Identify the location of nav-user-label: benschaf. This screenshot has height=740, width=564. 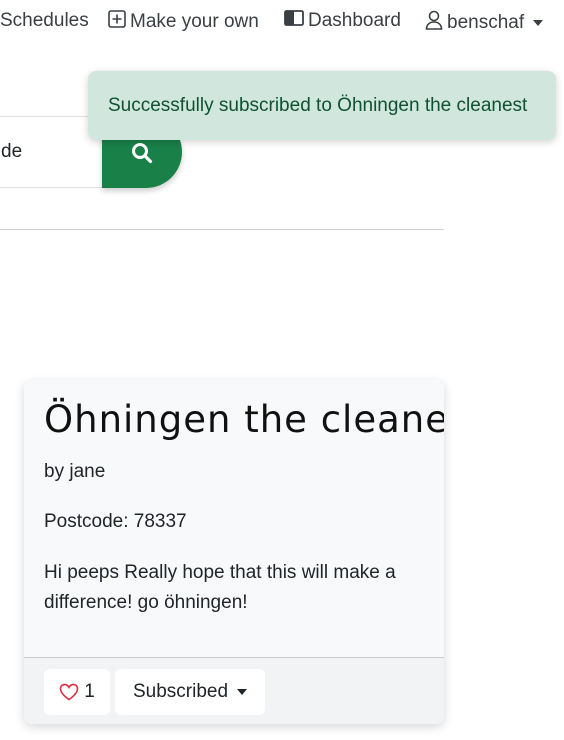
(486, 22).